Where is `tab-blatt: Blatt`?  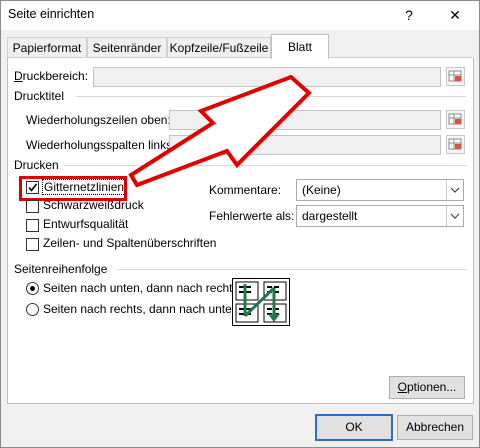 tab-blatt: Blatt is located at coordinates (300, 46).